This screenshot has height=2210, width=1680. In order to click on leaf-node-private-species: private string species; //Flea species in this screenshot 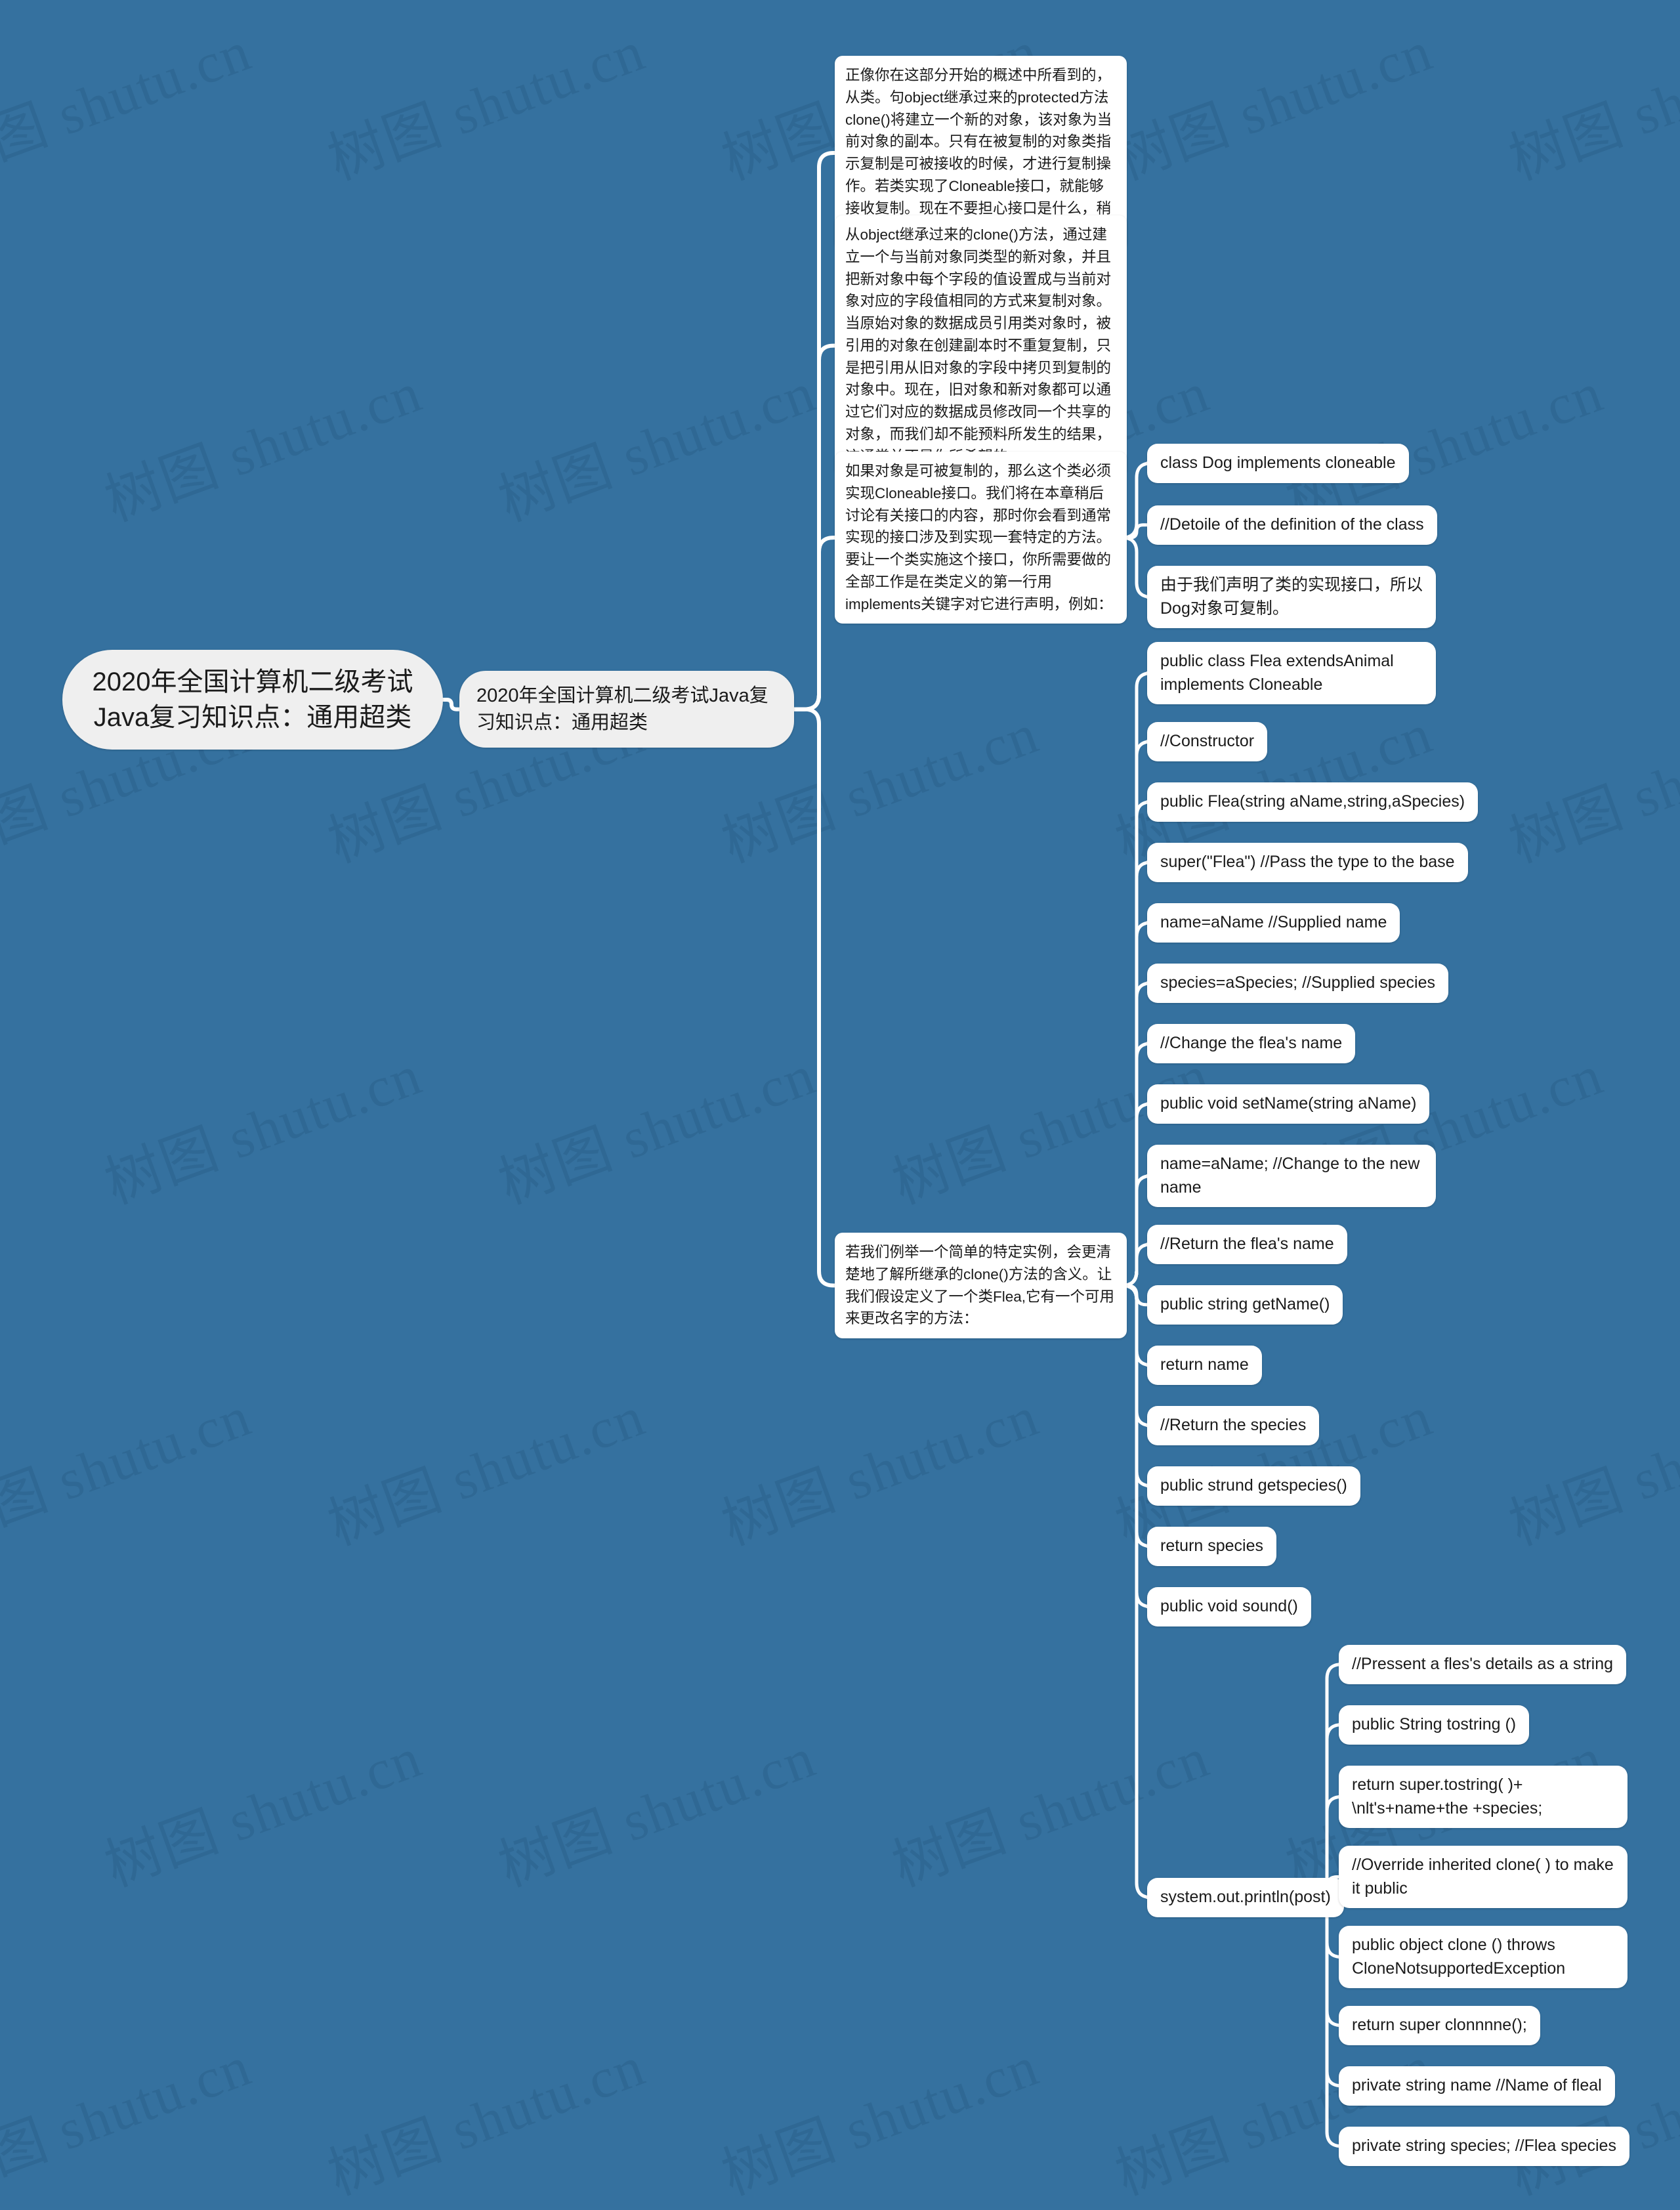, I will do `click(1484, 2146)`.